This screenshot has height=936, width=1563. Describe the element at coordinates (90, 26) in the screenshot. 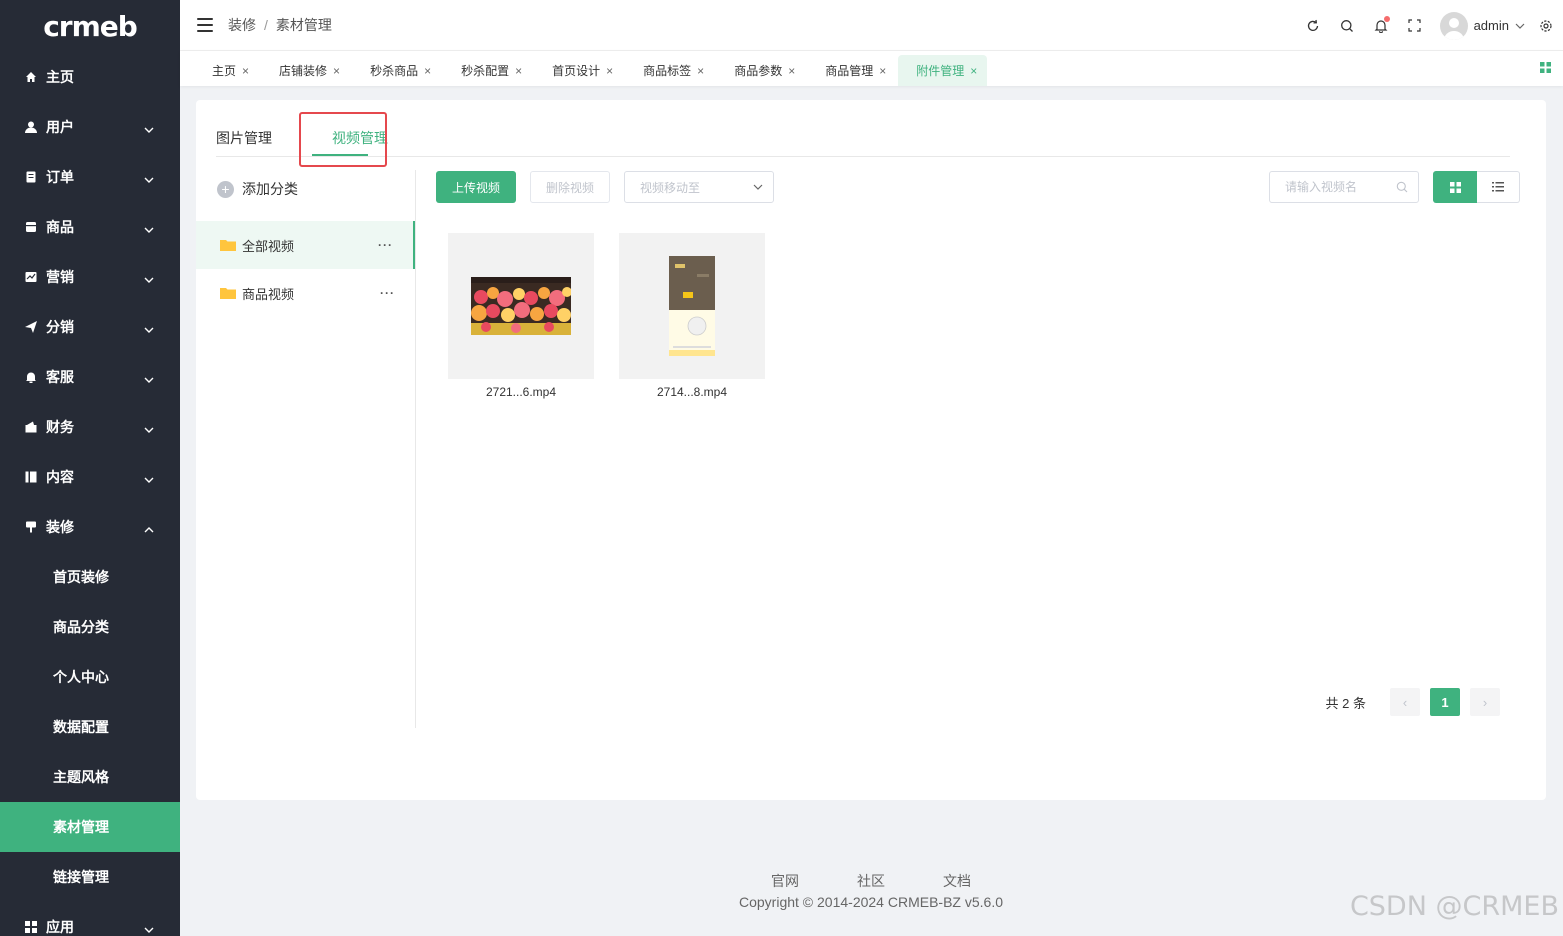

I see `logo: crmeb` at that location.